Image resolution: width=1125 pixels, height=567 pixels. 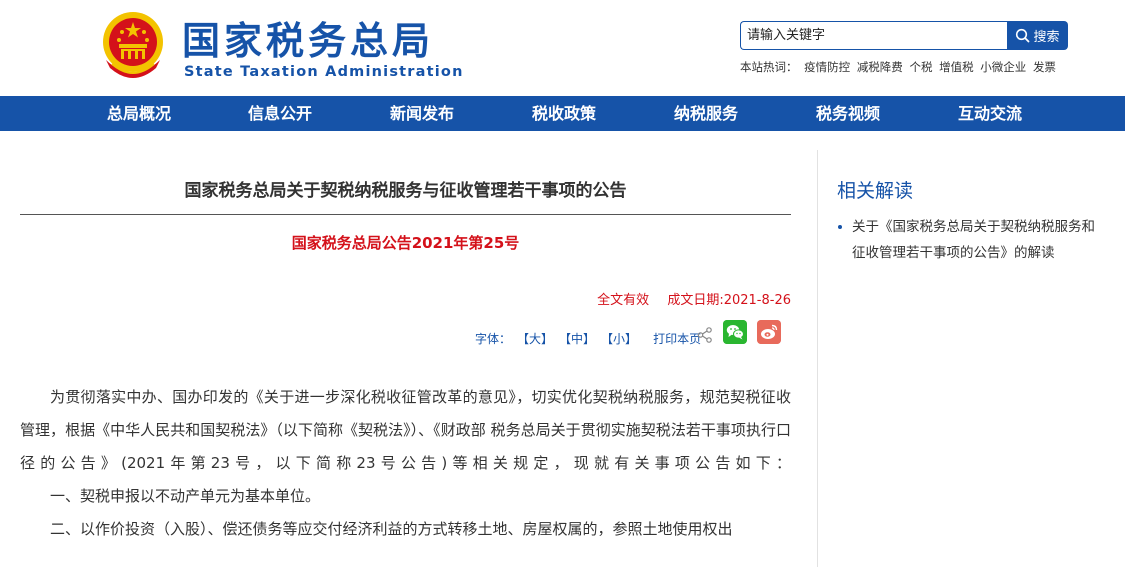 What do you see at coordinates (874, 35) in the screenshot?
I see `search-input` at bounding box center [874, 35].